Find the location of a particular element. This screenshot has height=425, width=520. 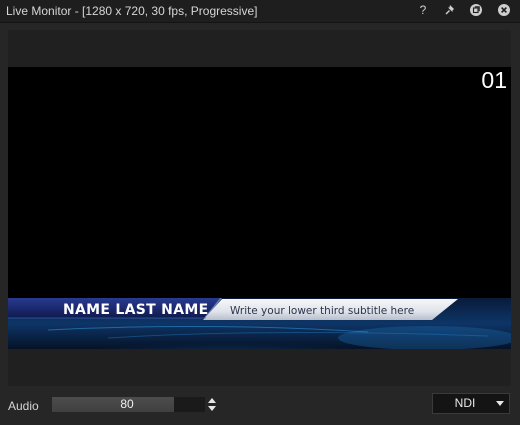

output-select-value: NDI is located at coordinates (465, 403).